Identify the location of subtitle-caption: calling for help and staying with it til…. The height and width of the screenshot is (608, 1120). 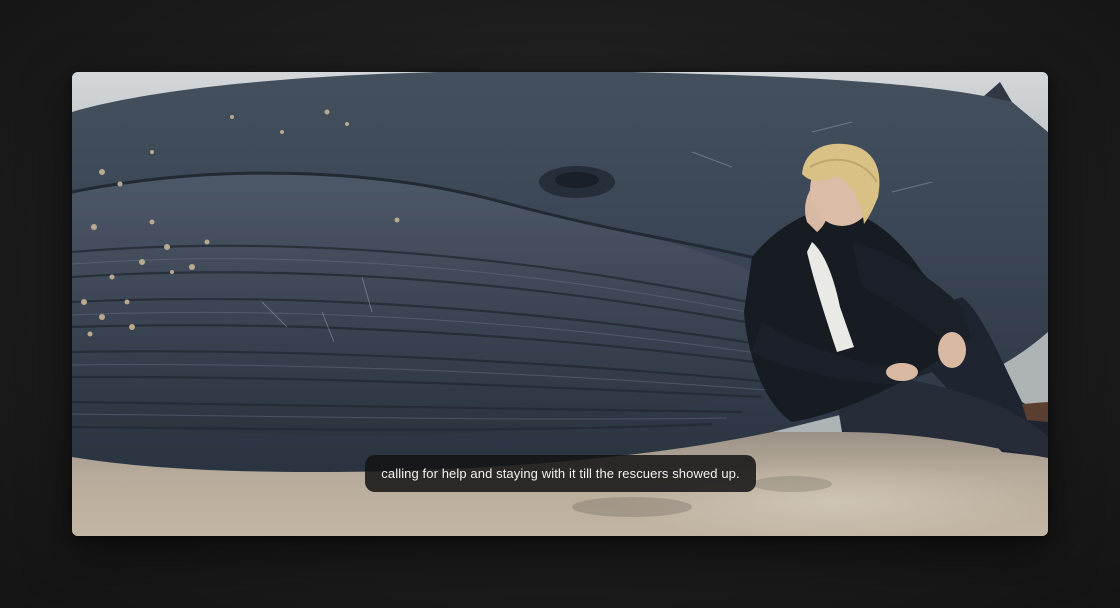
(560, 473).